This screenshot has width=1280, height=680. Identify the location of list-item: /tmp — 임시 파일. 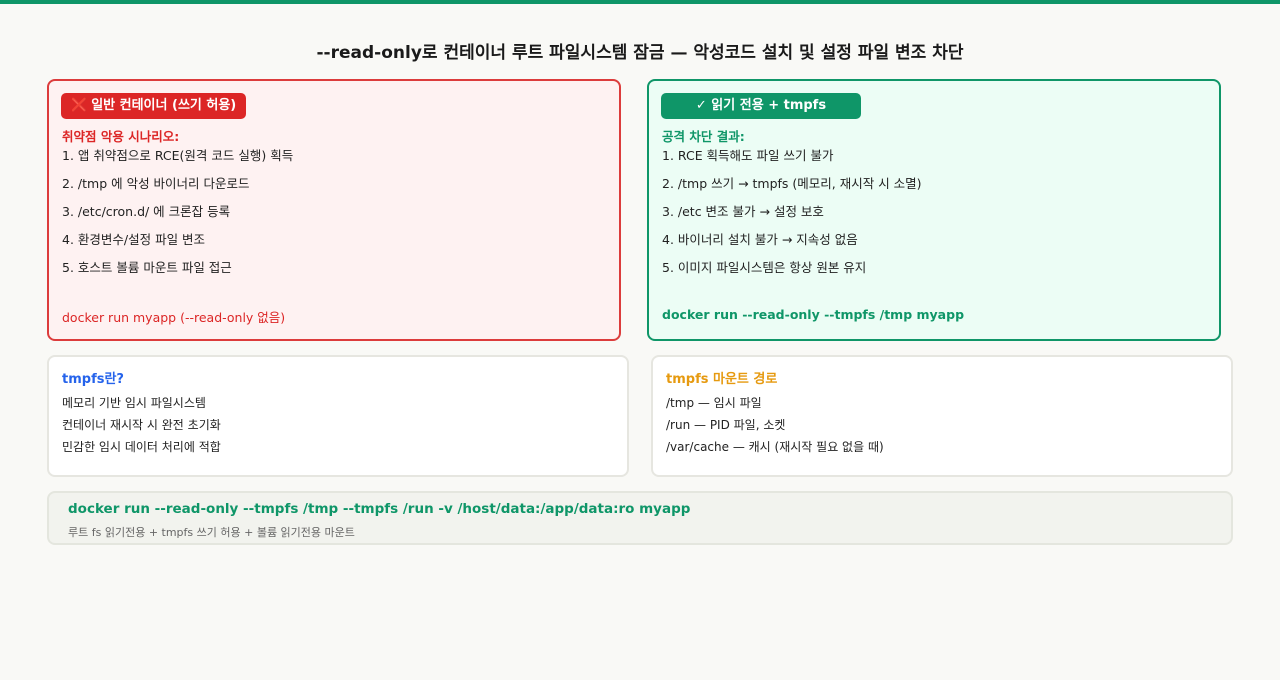
(714, 403).